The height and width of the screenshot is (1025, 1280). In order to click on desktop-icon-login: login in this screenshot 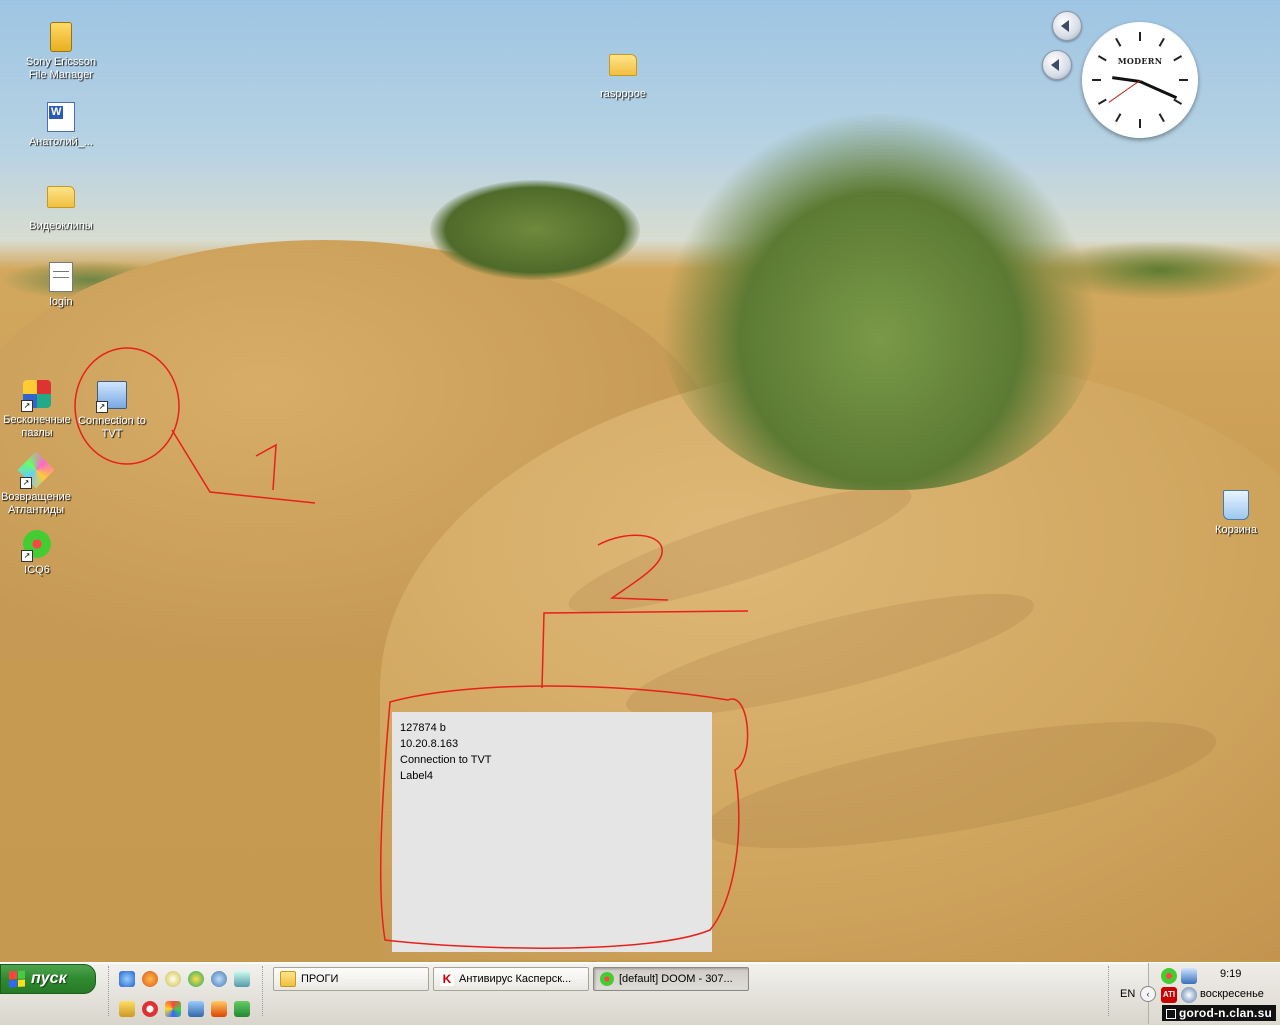, I will do `click(61, 284)`.